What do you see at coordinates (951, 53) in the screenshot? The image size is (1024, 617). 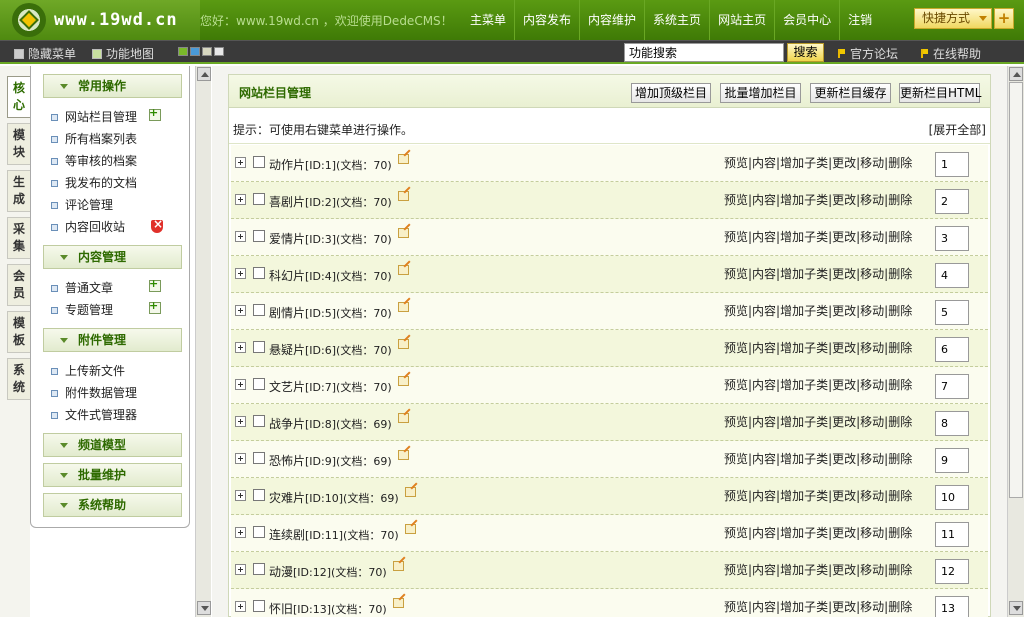 I see `help-link: 在线帮助` at bounding box center [951, 53].